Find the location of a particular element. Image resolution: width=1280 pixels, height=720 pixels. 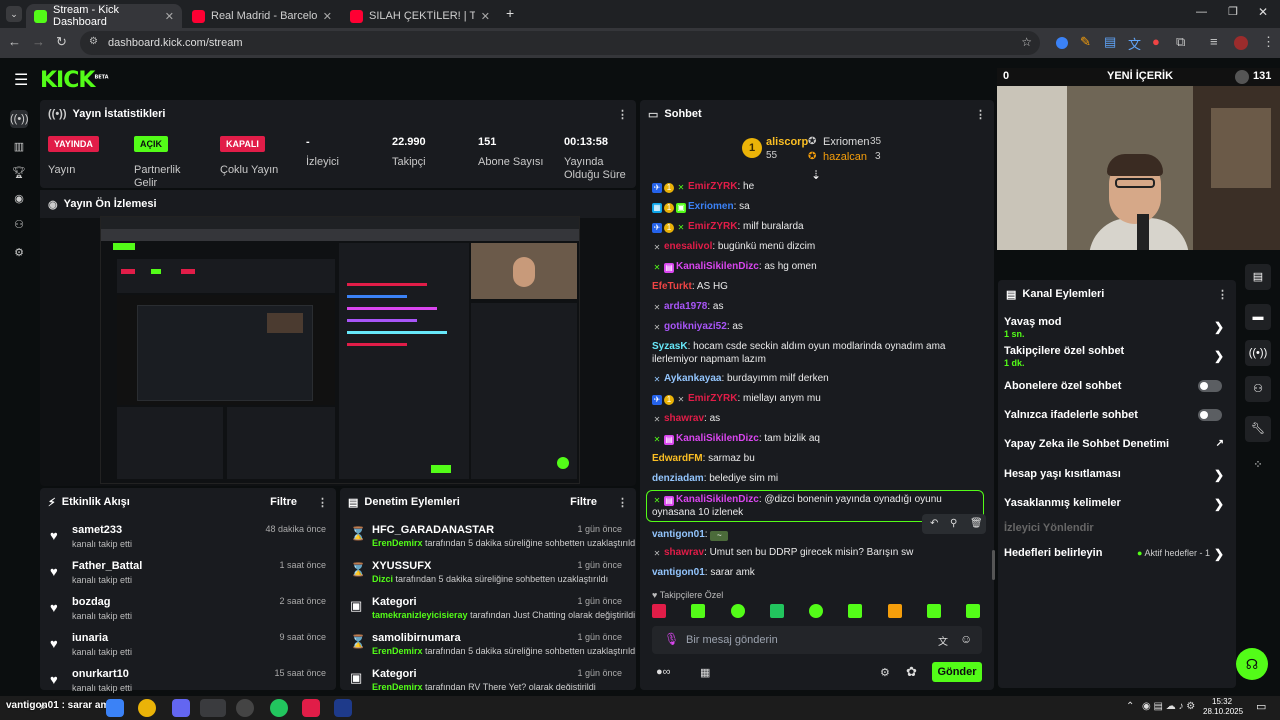

send-button: Gönder is located at coordinates (957, 672).